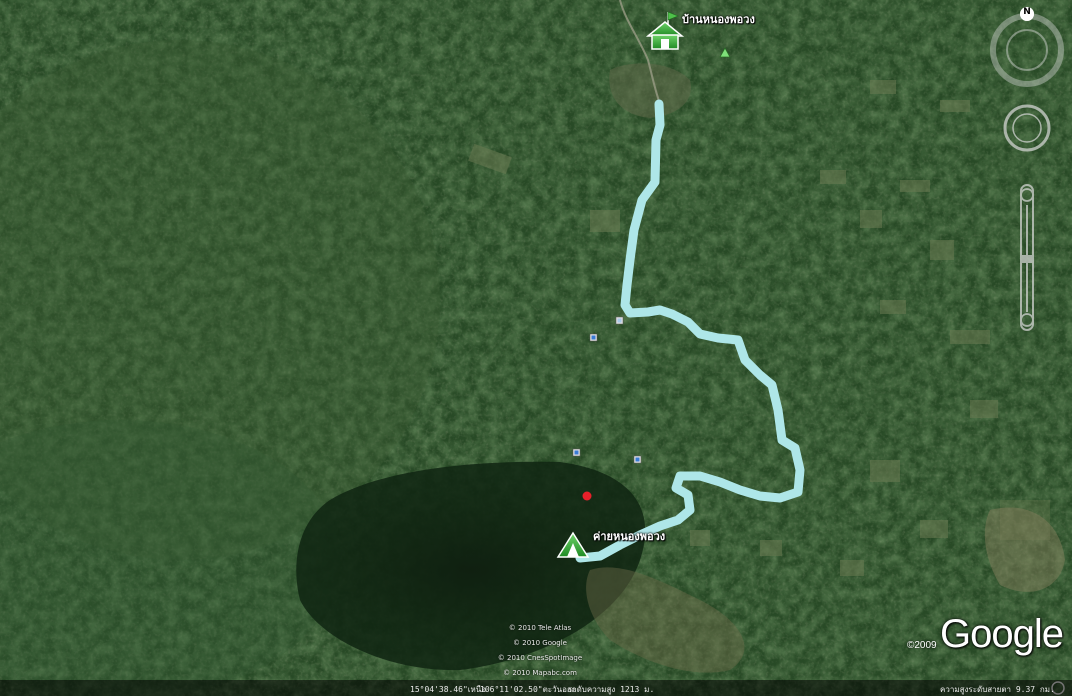 This screenshot has width=1072, height=696. Describe the element at coordinates (922, 645) in the screenshot. I see `logo-copyright: ©2009` at that location.